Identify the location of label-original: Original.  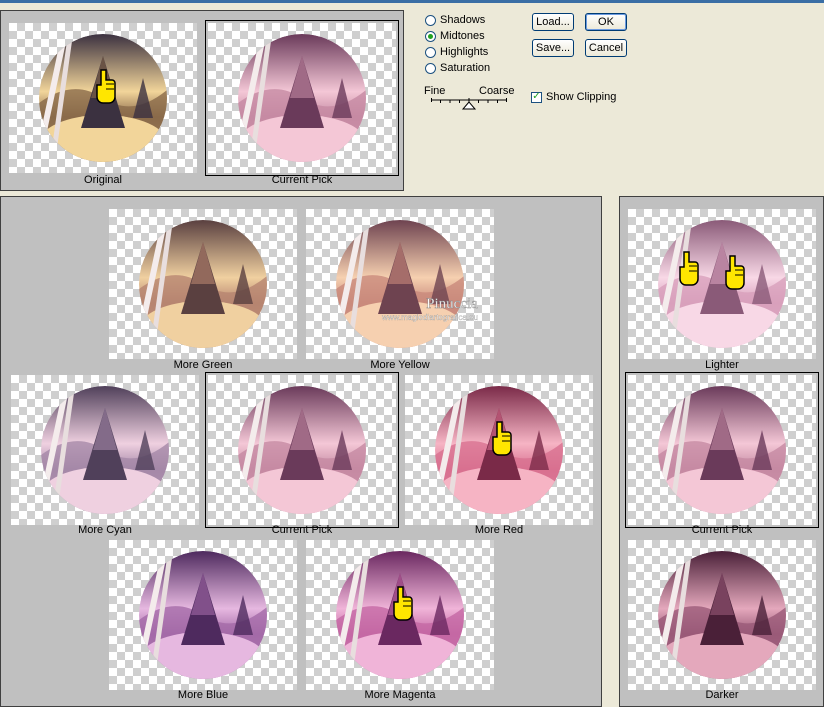
(103, 180).